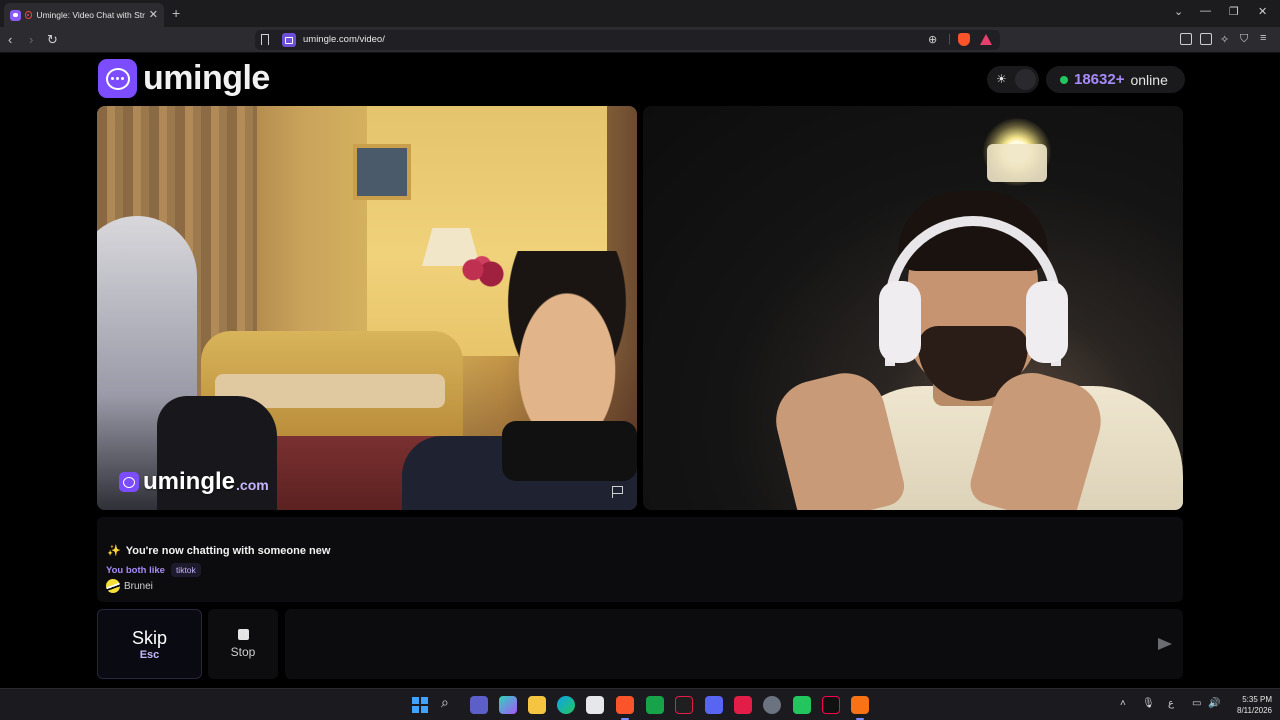 The image size is (1280, 720). I want to click on app-icon-teal, so click(802, 705).